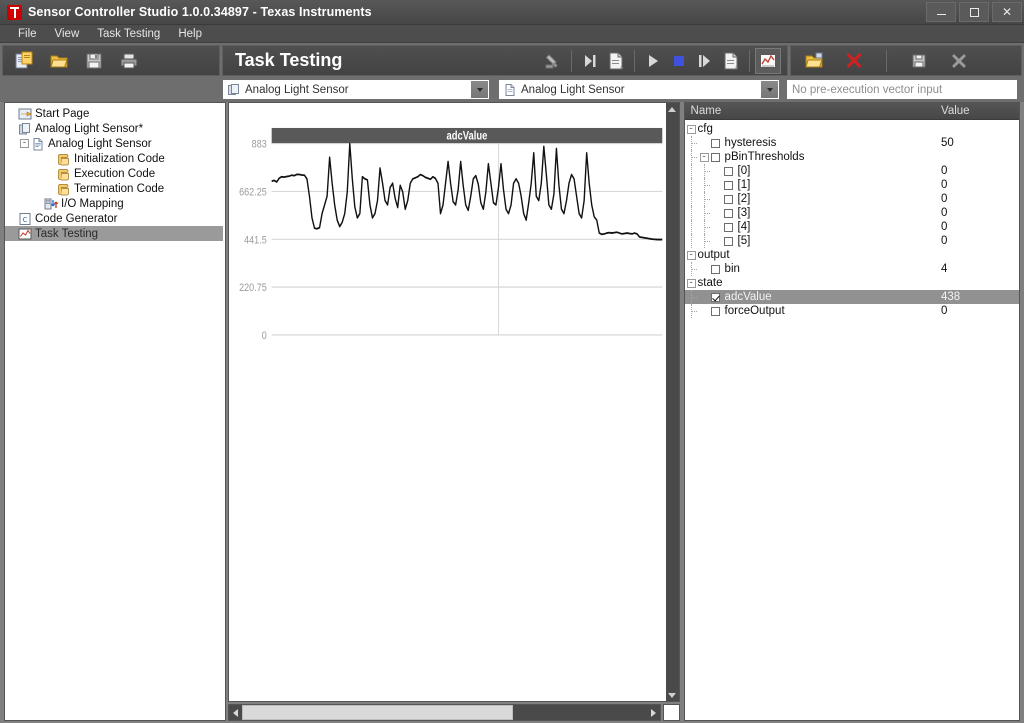 The height and width of the screenshot is (723, 1024). Describe the element at coordinates (944, 269) in the screenshot. I see `property-value: 4` at that location.